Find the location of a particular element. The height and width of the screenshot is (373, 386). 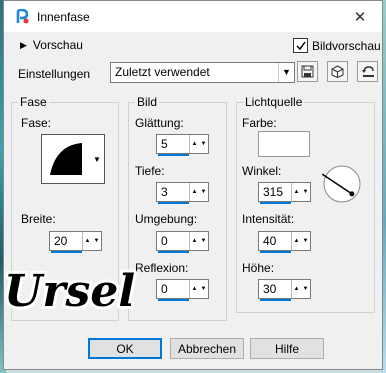

title-bar: Innenfase ✕ is located at coordinates (193, 16).